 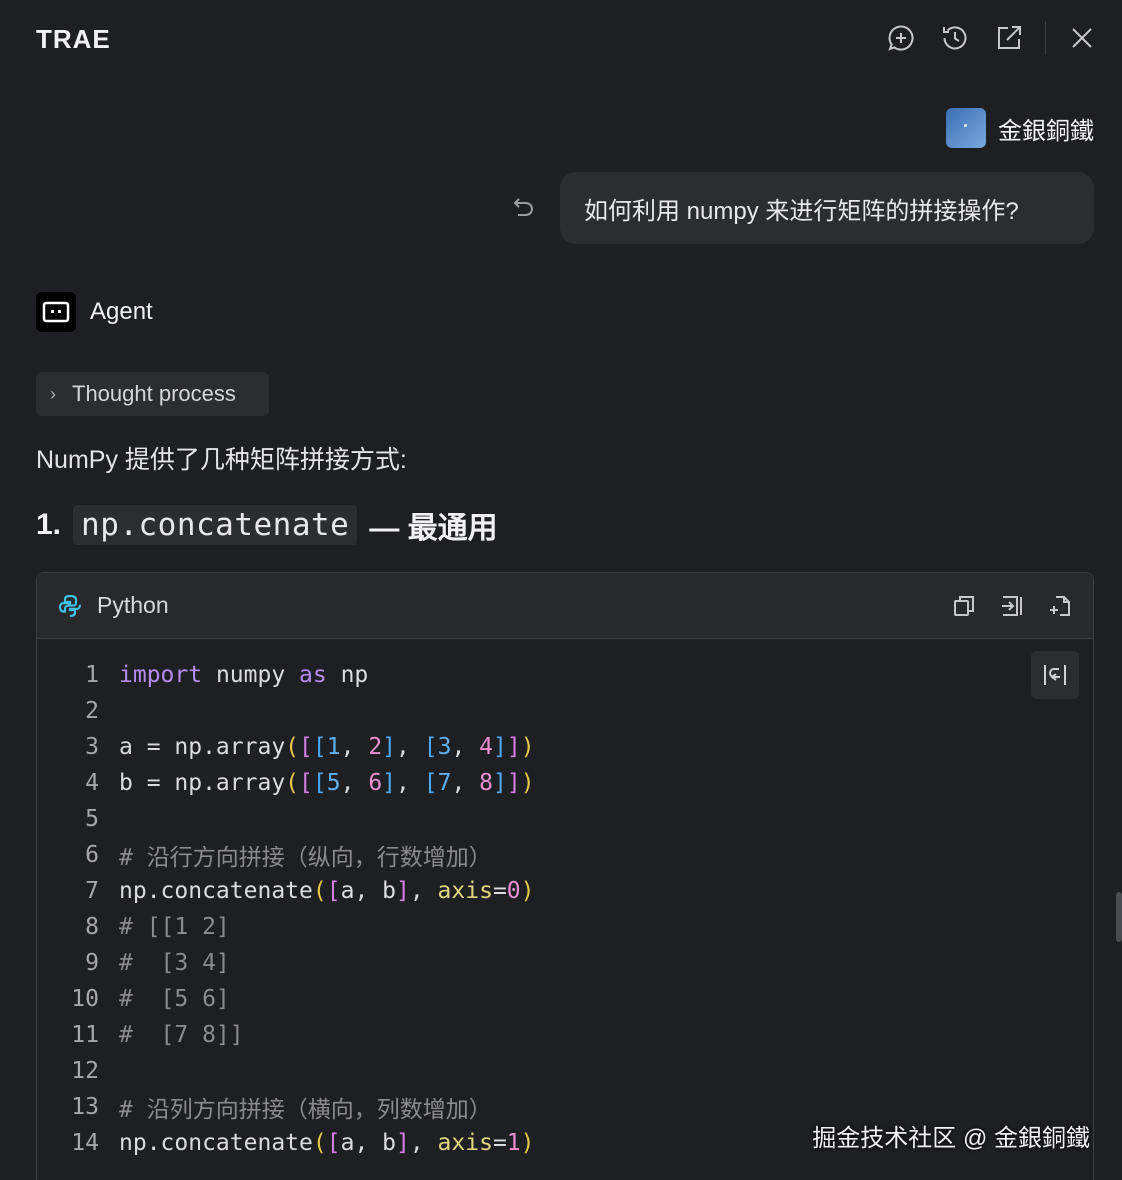 What do you see at coordinates (285, 747) in the screenshot?
I see `code-line: 3a = np.array([[1, 2], [3, 4]])` at bounding box center [285, 747].